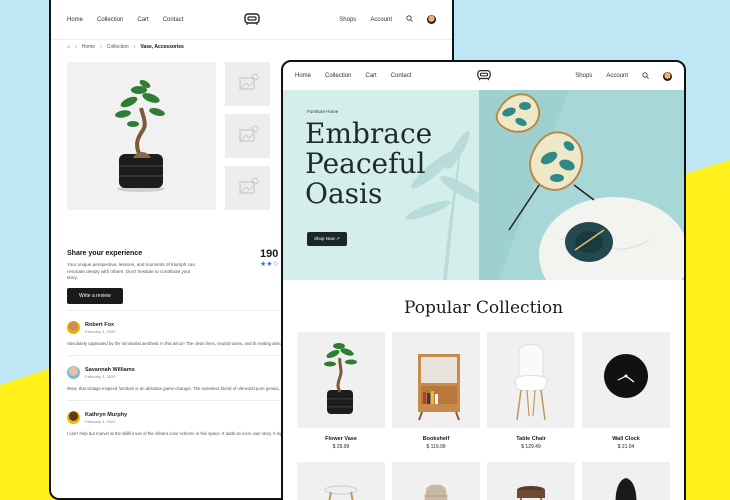  Describe the element at coordinates (105, 253) in the screenshot. I see `share-title: Share your experience` at that location.